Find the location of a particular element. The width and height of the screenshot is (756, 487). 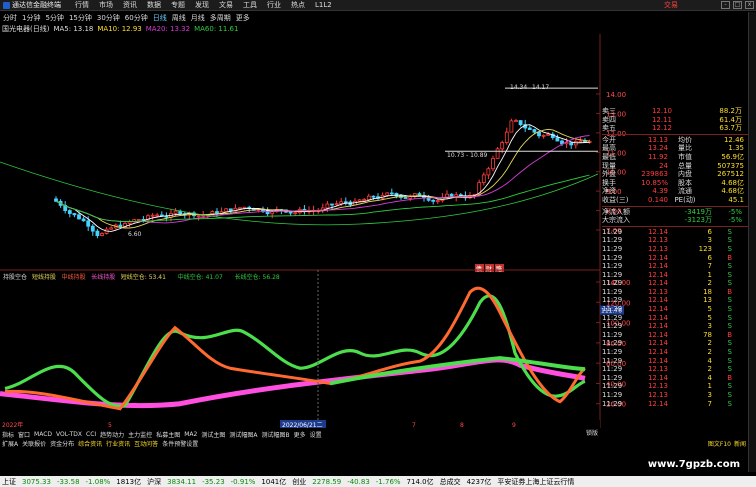

tick-row: 11:29 12.13 2 S is located at coordinates (679, 369).